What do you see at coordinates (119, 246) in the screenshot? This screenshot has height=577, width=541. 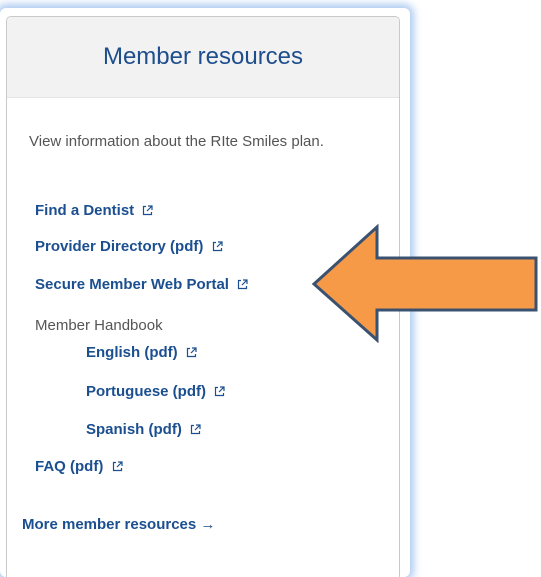 I see `provider-directory-label: Provider Directory (pdf)` at bounding box center [119, 246].